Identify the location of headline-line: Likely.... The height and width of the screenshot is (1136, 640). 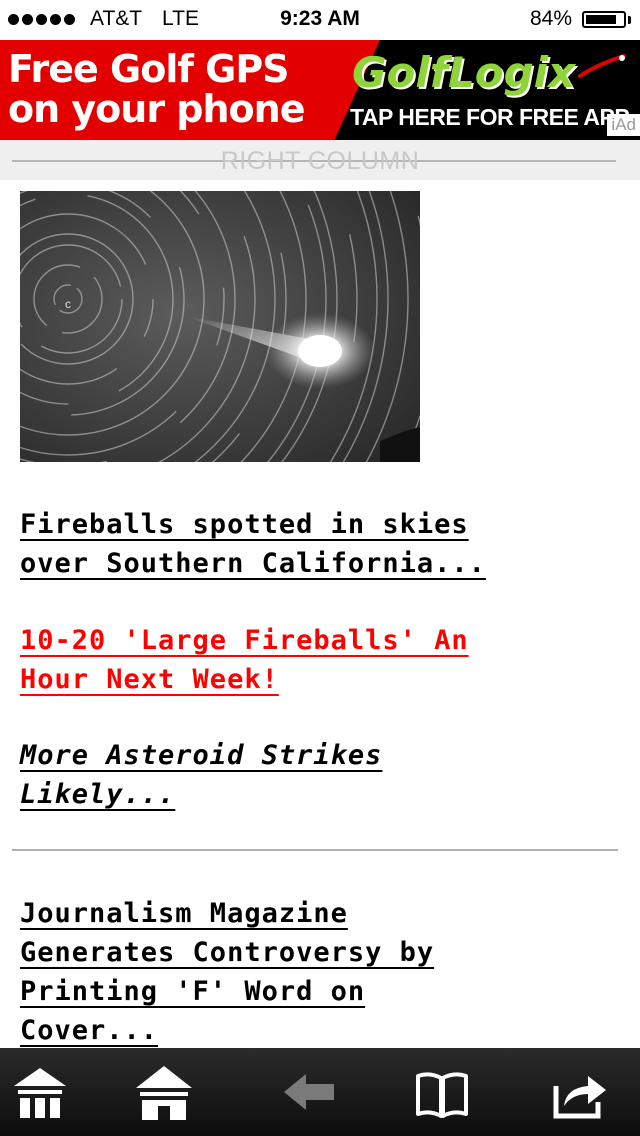
(98, 794).